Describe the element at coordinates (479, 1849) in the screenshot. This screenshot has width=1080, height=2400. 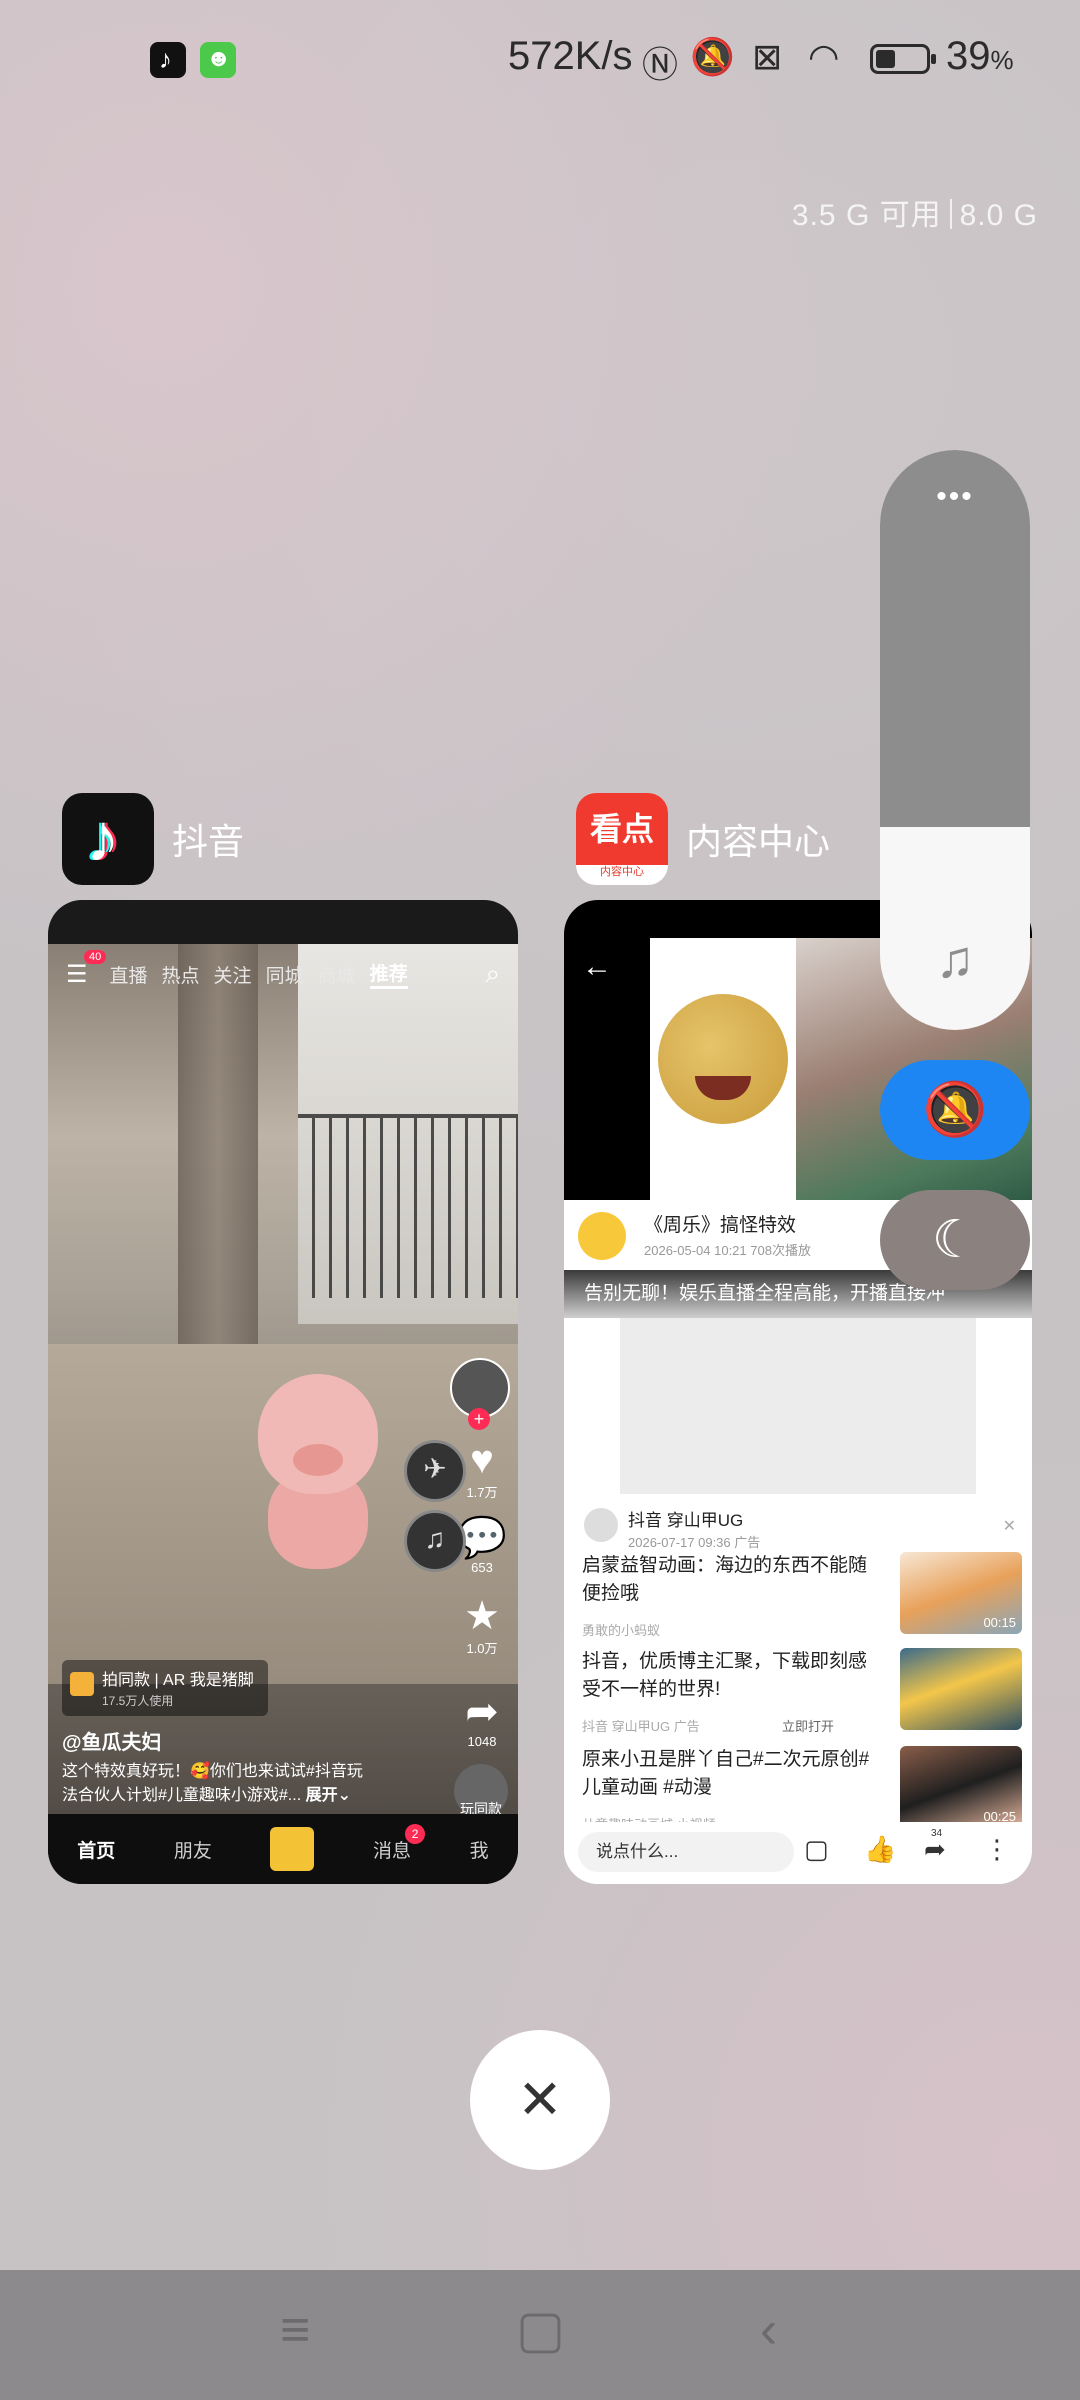
I see `nav-me: 我` at that location.